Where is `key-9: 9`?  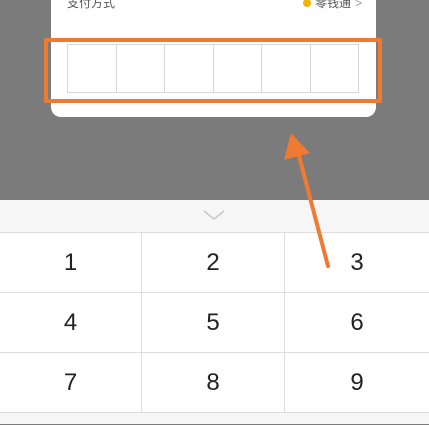 key-9: 9 is located at coordinates (357, 383).